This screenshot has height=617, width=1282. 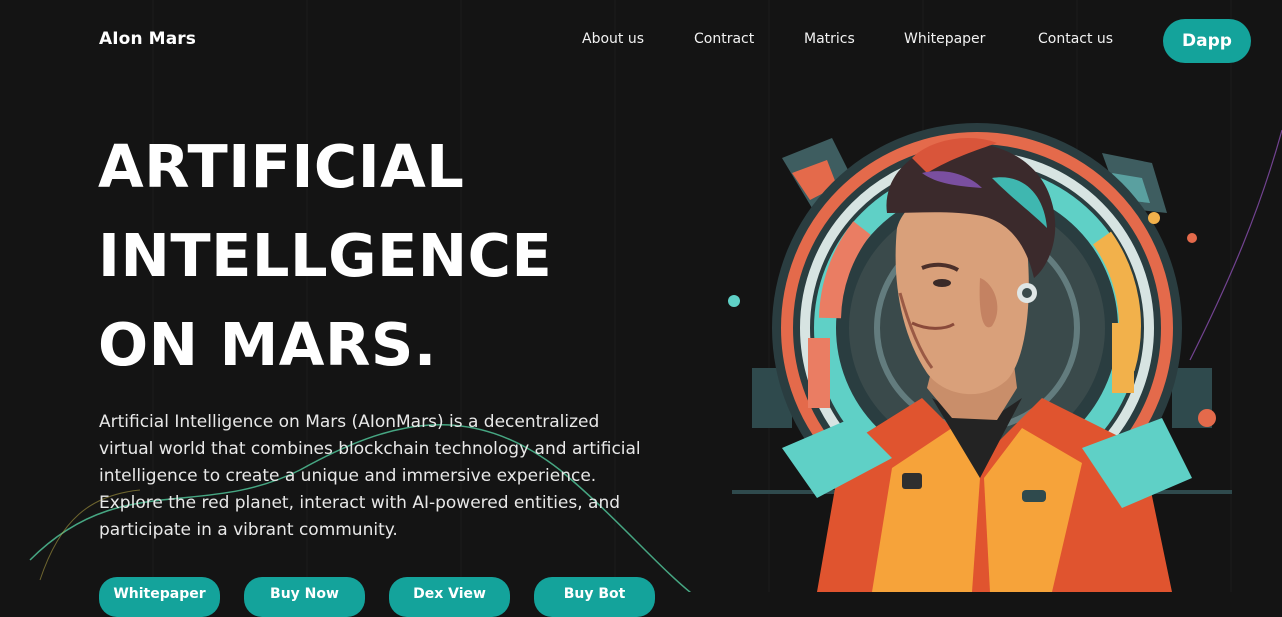 What do you see at coordinates (159, 597) in the screenshot?
I see `whitepaper-button: Whitepaper` at bounding box center [159, 597].